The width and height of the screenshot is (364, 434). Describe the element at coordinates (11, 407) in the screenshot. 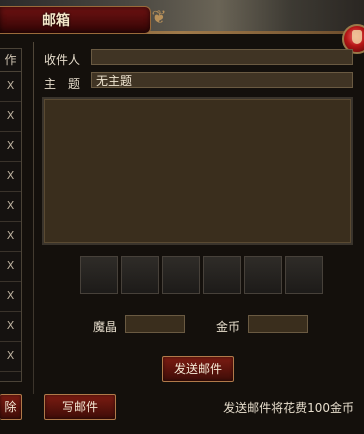

I see `delete-button: 除` at that location.